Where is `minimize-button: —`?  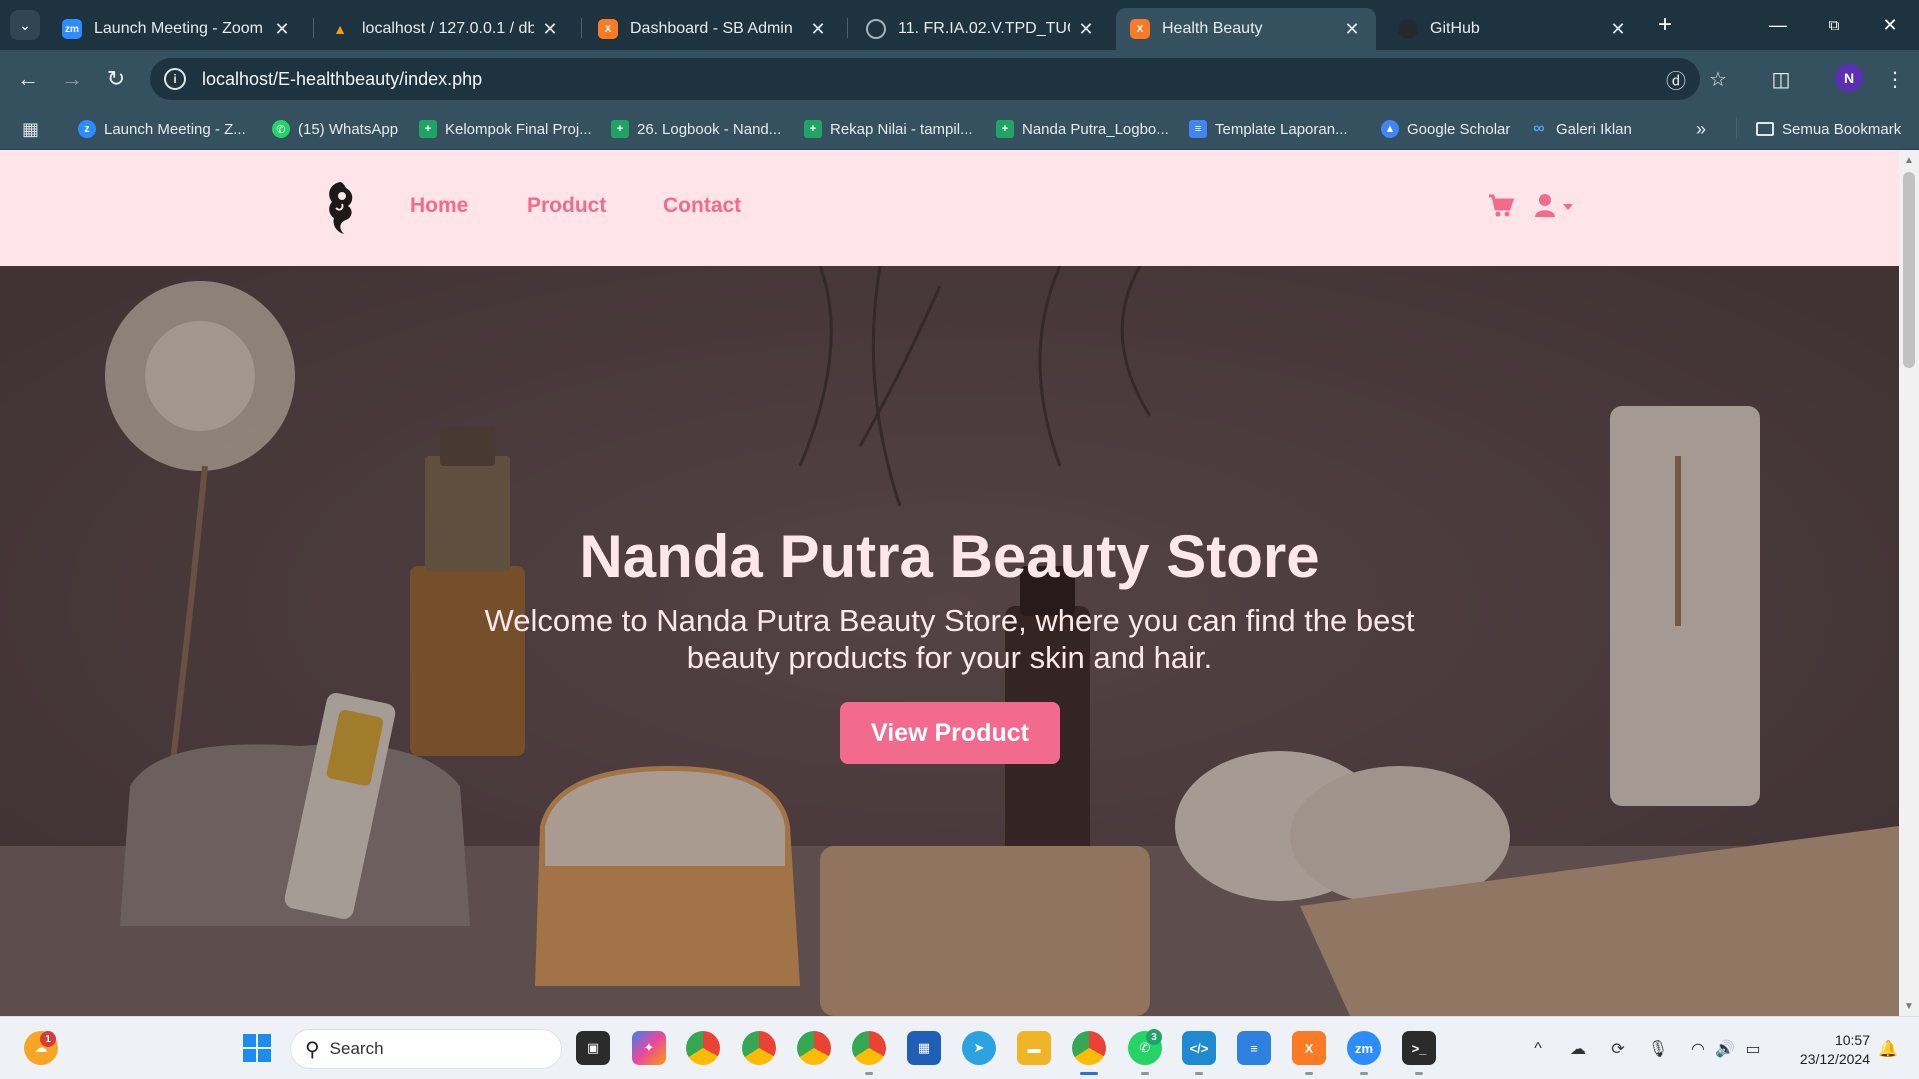 minimize-button: — is located at coordinates (1778, 25).